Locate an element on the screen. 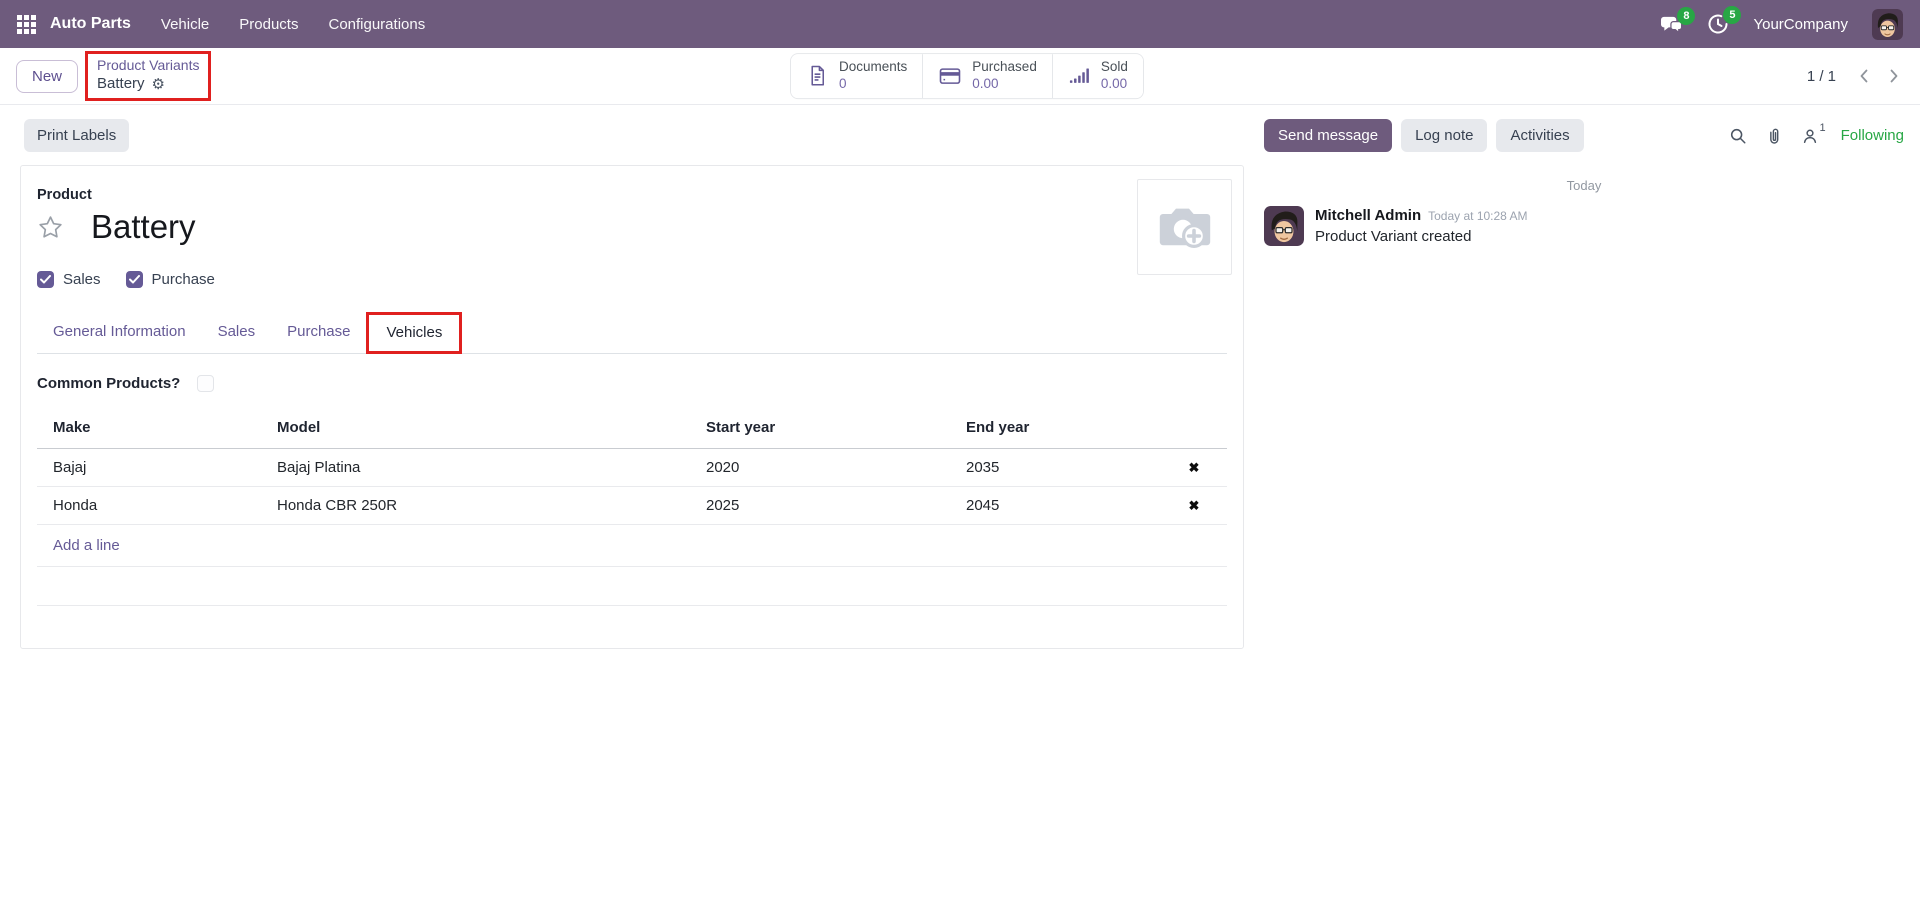 The height and width of the screenshot is (912, 1920). app-name: Auto Parts is located at coordinates (90, 24).